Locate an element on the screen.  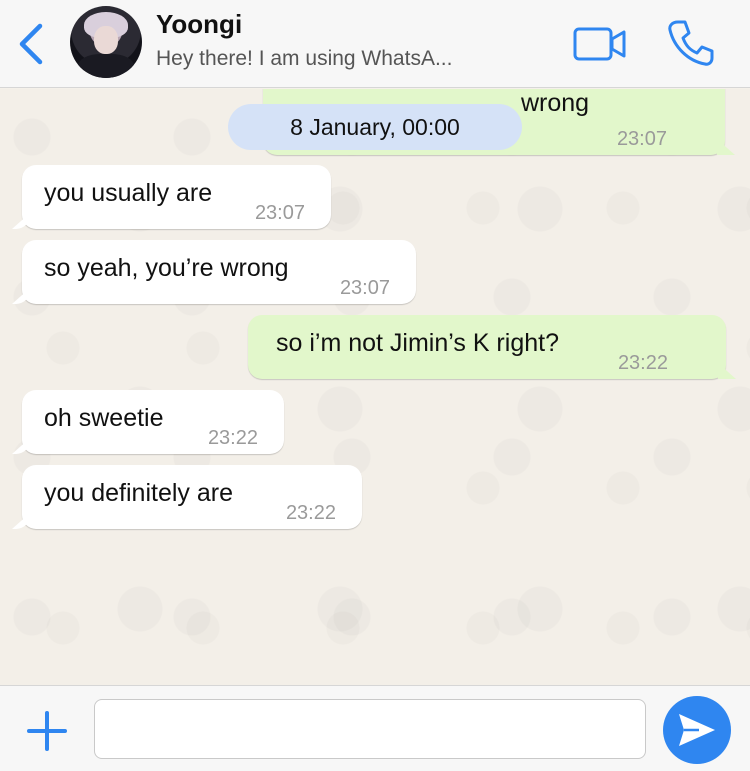
message-input is located at coordinates (370, 729).